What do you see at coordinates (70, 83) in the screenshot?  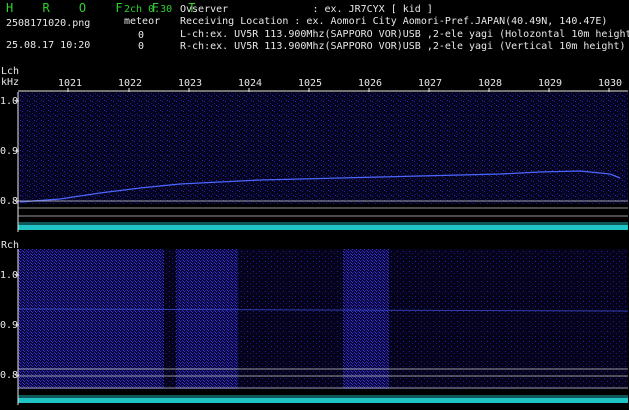 I see `time-tick-label: 1021` at bounding box center [70, 83].